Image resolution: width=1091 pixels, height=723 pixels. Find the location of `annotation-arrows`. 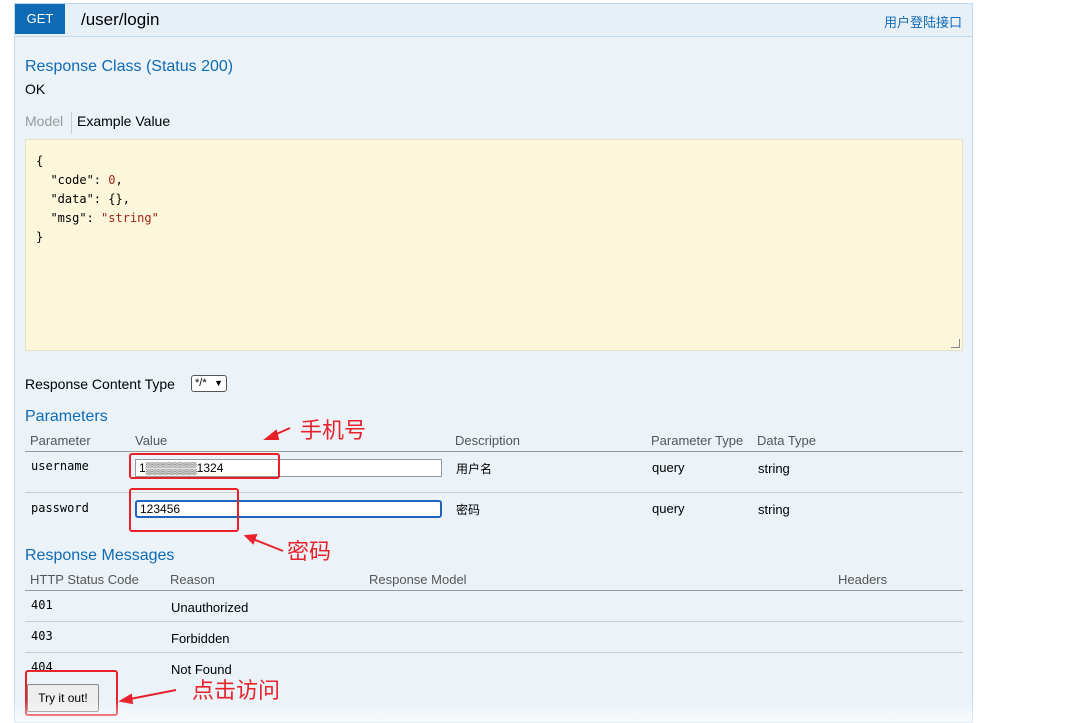

annotation-arrows is located at coordinates (204, 566).